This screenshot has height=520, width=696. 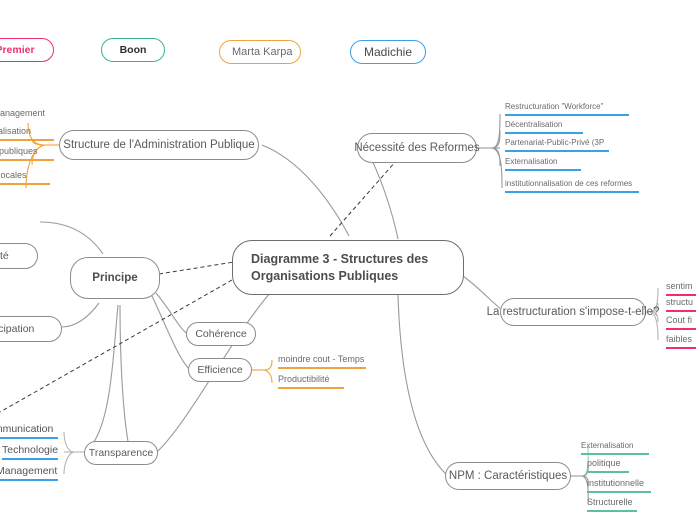 I want to click on leaf-restructuration-2-label: Cout fi, so click(x=679, y=320).